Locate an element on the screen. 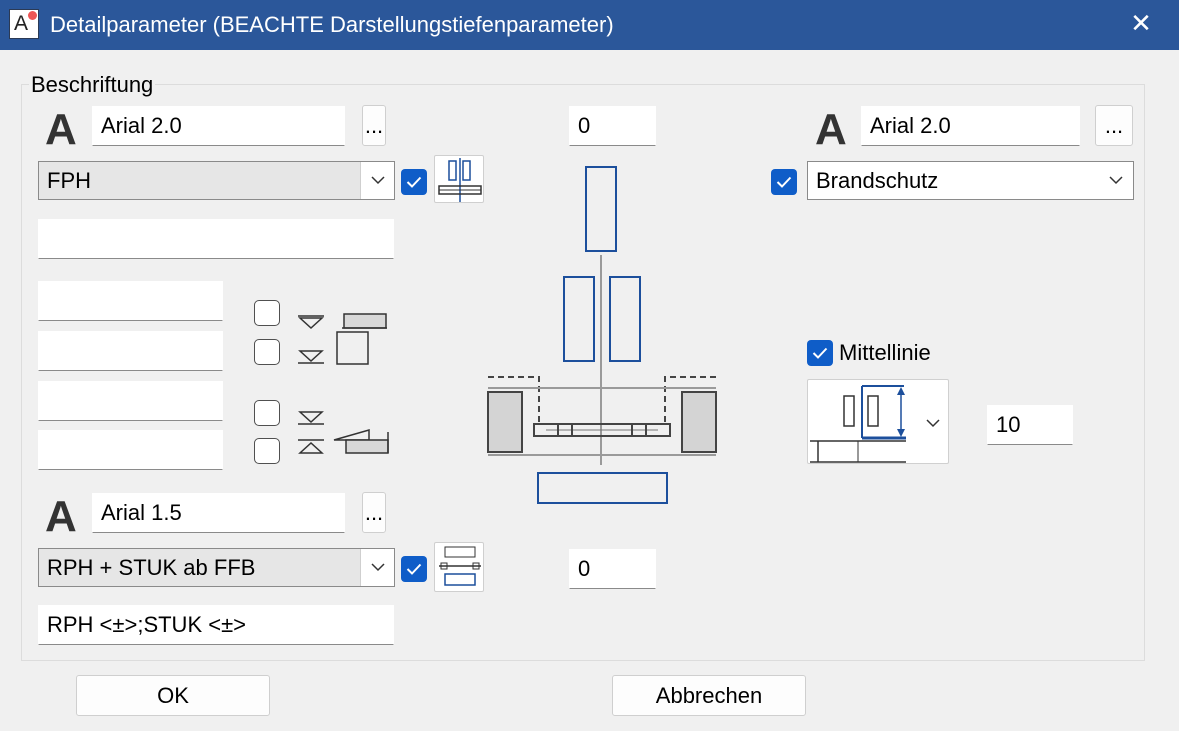  font-field-top: Arial 2.0 is located at coordinates (218, 126).